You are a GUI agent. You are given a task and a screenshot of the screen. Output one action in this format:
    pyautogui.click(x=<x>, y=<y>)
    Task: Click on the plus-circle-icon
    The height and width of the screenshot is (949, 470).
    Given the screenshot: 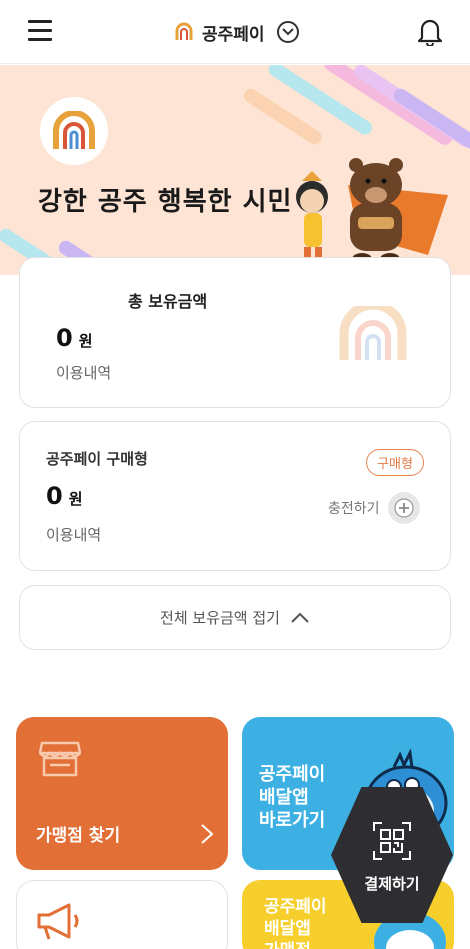 What is the action you would take?
    pyautogui.click(x=403, y=508)
    